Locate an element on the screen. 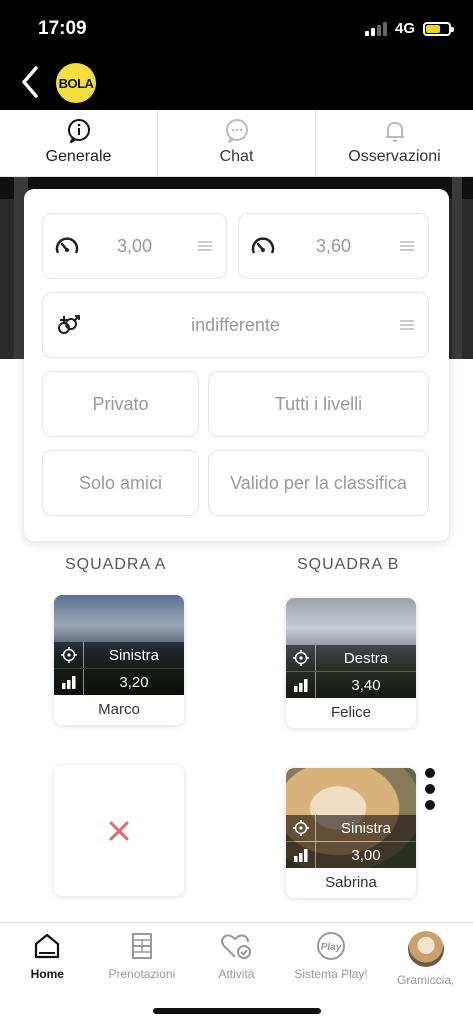 This screenshot has height=1024, width=473. max-level-field: 3,60 is located at coordinates (333, 246).